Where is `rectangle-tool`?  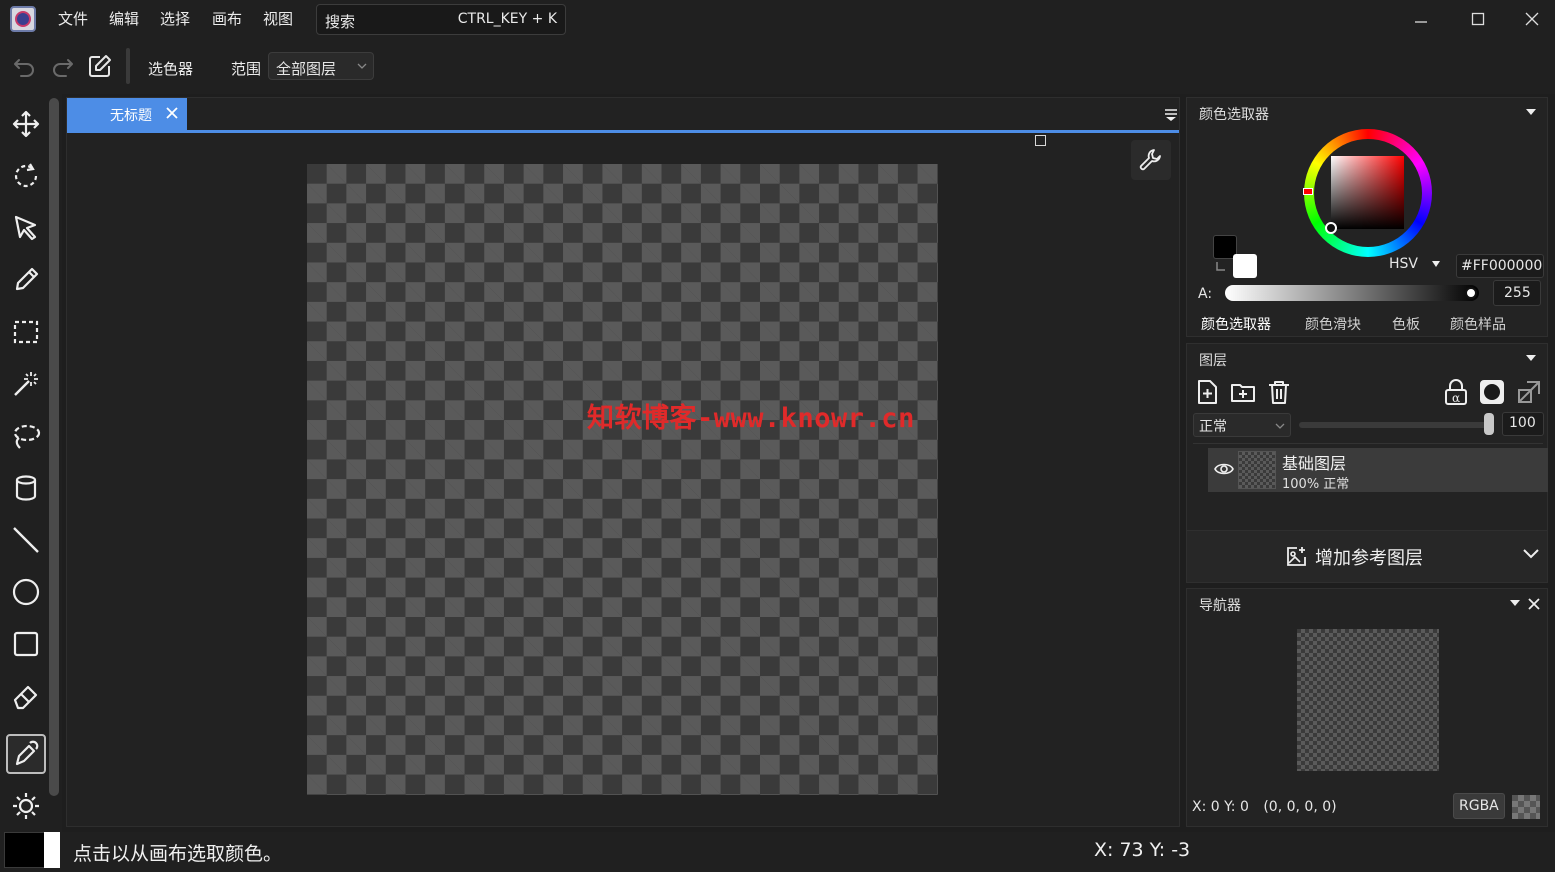
rectangle-tool is located at coordinates (26, 644).